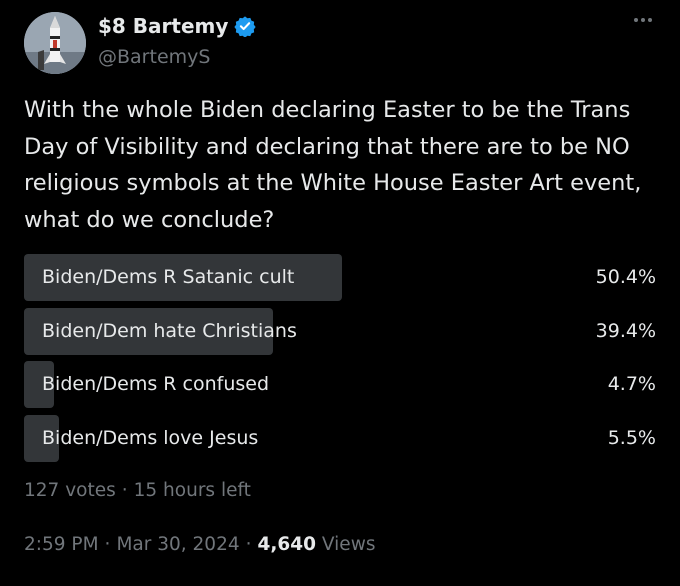  I want to click on poll-option-label: Biden/Dems love Jesus, so click(150, 437).